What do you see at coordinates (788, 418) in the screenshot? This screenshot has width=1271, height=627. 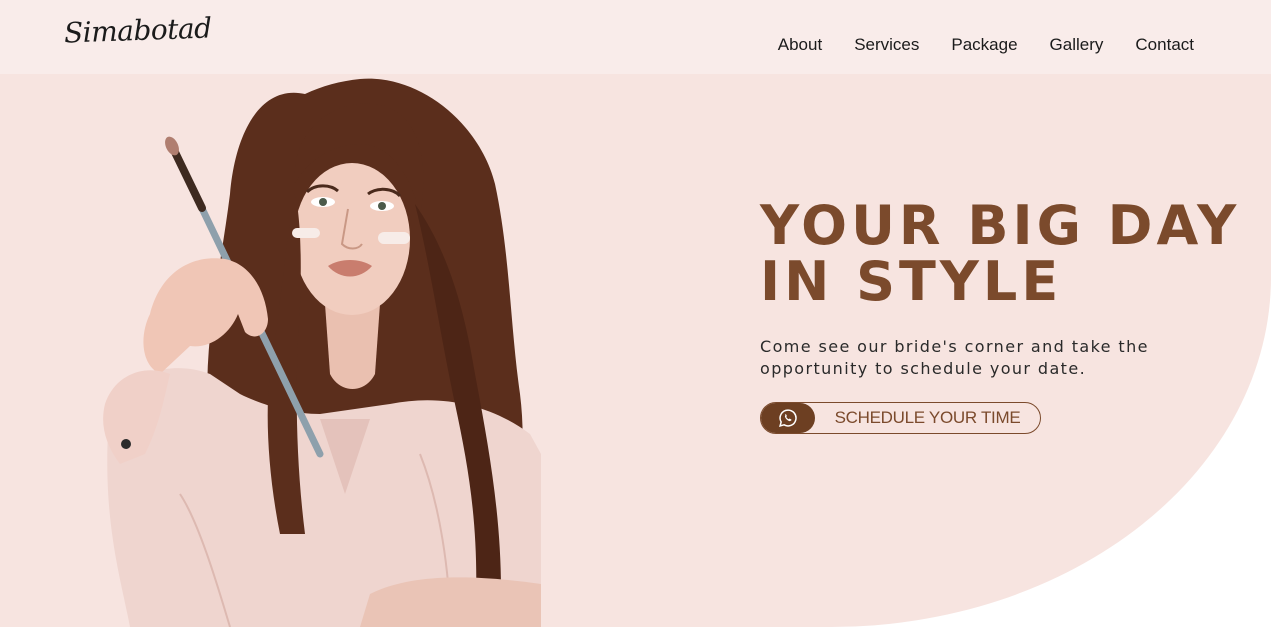 I see `whatsapp-icon` at bounding box center [788, 418].